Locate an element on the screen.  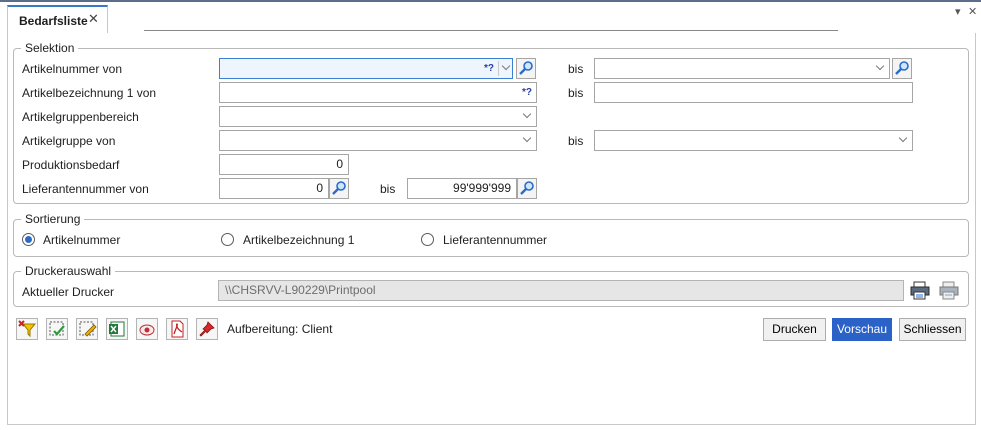
printer-icon is located at coordinates (920, 290).